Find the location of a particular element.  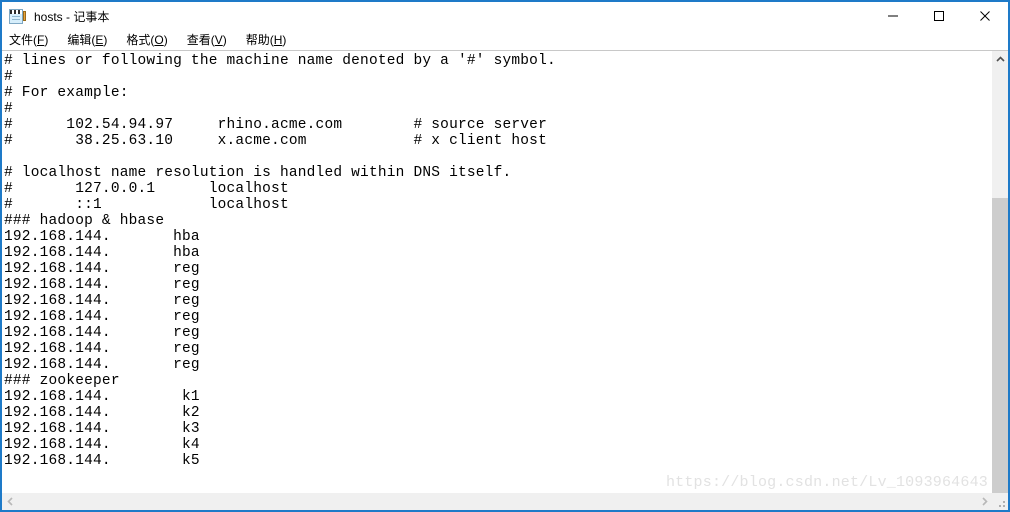

scroll-right-button is located at coordinates (984, 501).